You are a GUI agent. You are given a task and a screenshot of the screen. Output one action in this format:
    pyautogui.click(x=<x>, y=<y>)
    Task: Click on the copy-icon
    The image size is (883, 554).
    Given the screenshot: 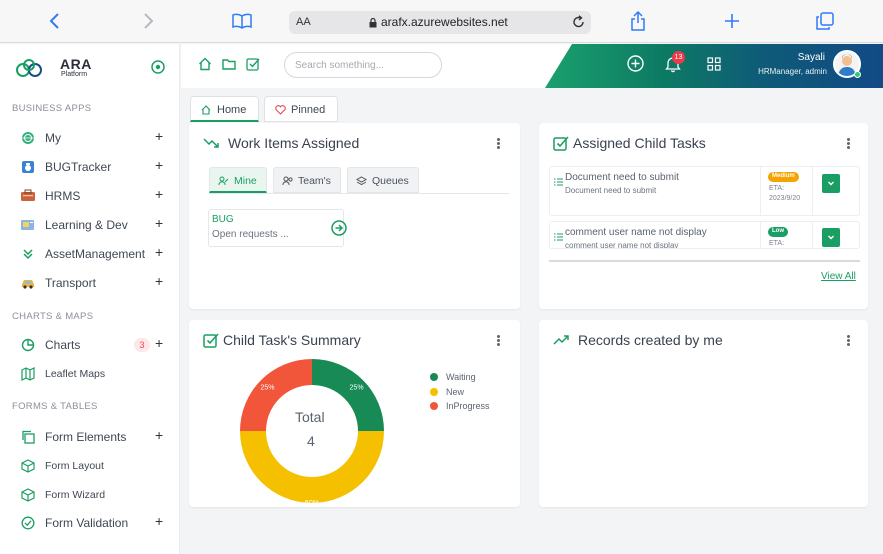 What is the action you would take?
    pyautogui.click(x=28, y=437)
    